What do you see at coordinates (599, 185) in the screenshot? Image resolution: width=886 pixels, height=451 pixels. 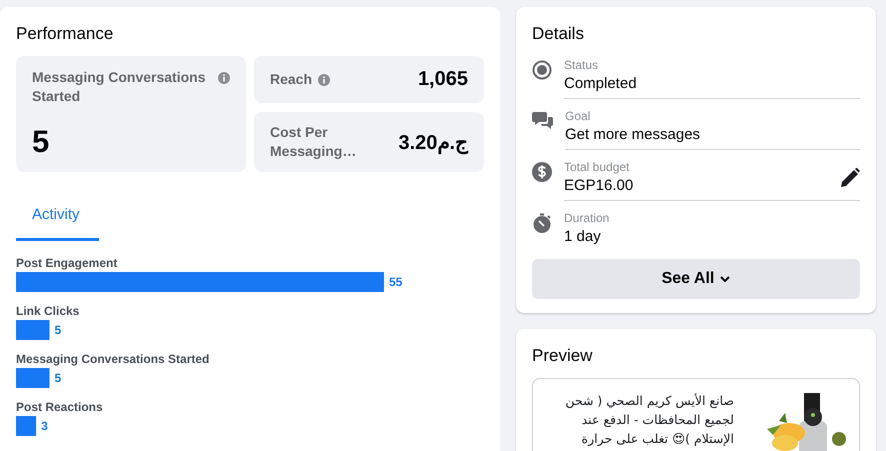 I see `detail-value: EGP16.00` at bounding box center [599, 185].